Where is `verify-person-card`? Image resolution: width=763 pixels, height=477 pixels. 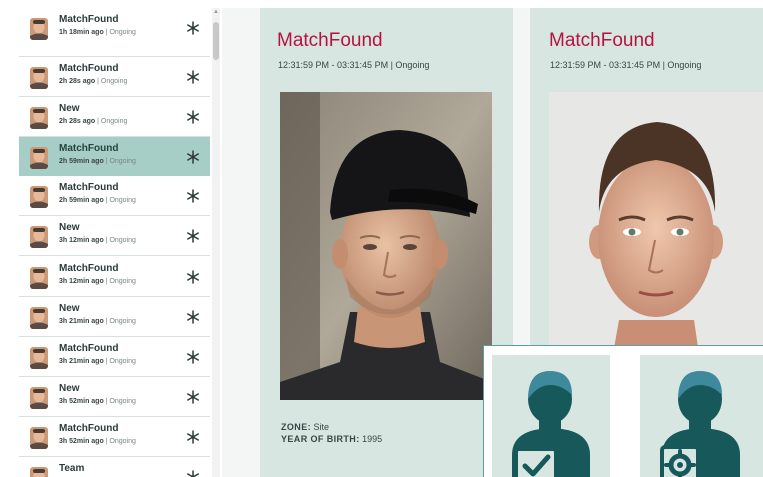
verify-person-card is located at coordinates (551, 416).